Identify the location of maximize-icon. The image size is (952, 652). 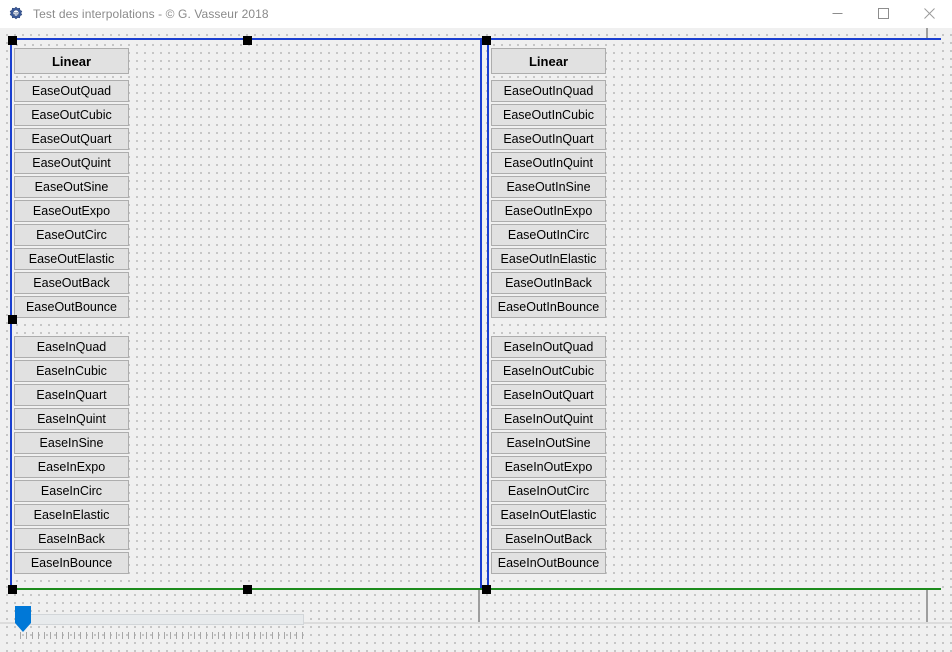
(883, 14).